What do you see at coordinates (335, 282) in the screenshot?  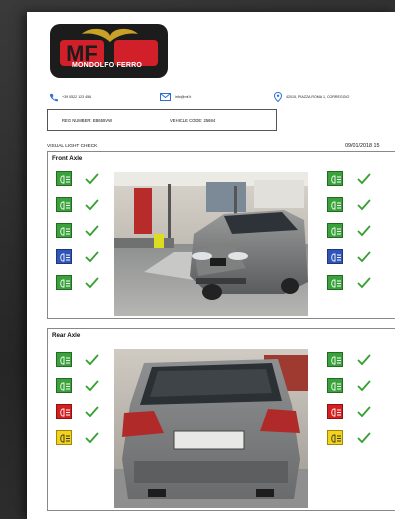 I see `front-right-lamp-5-position-light-icon` at bounding box center [335, 282].